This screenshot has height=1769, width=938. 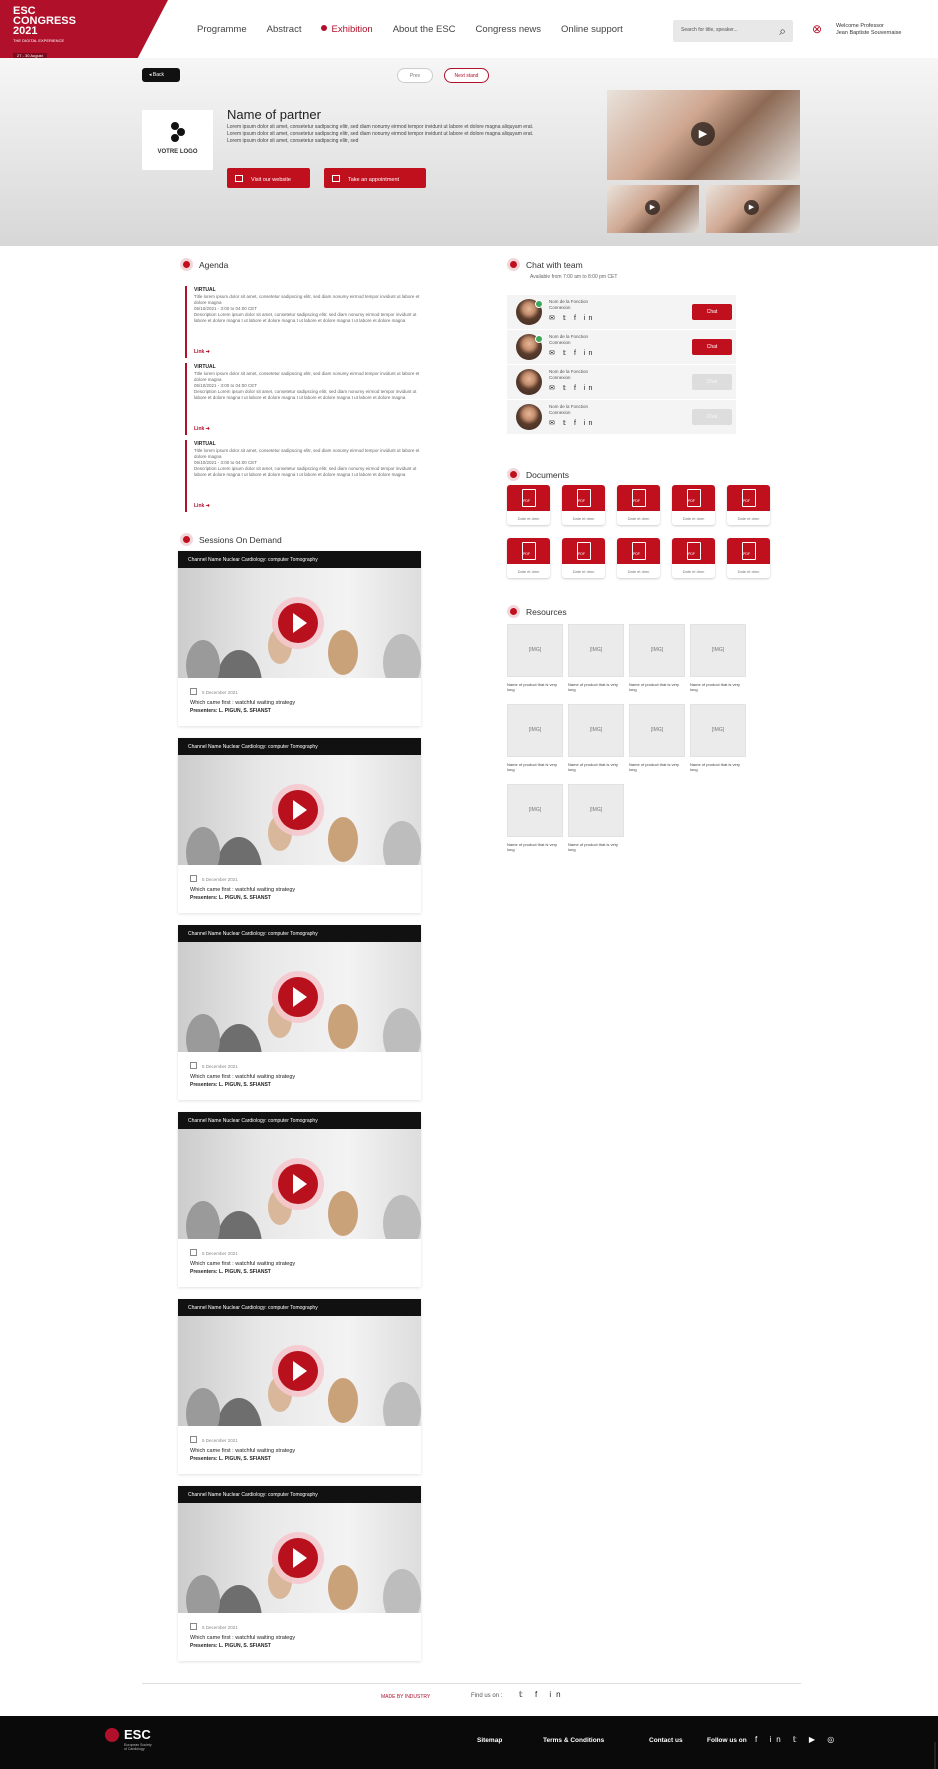 What do you see at coordinates (638, 571) in the screenshot?
I see `document-label: Date et dmn` at bounding box center [638, 571].